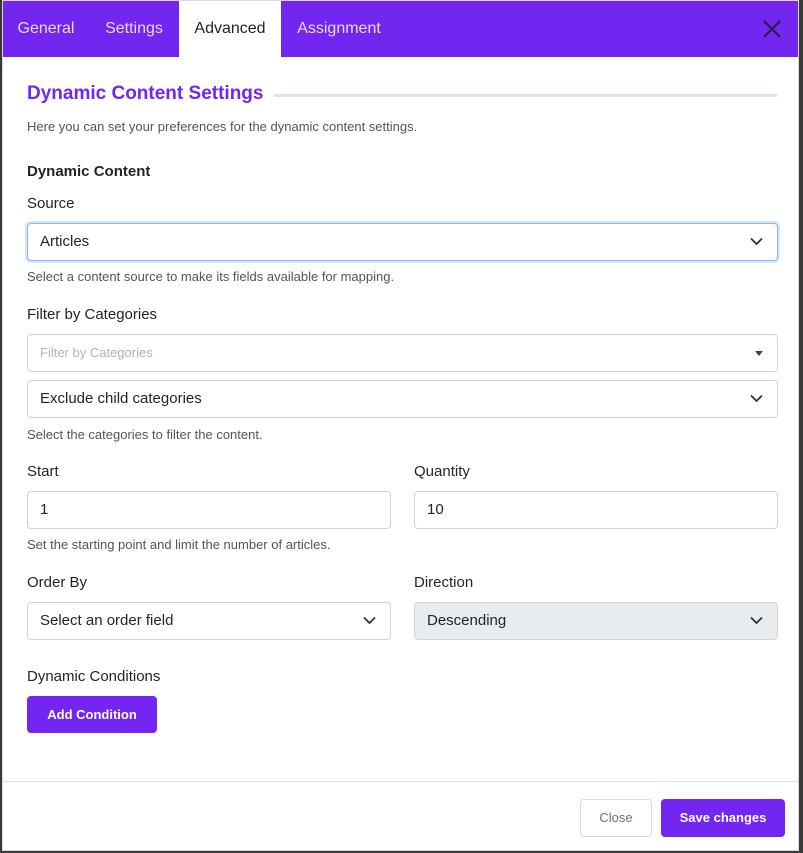 The height and width of the screenshot is (853, 803). Describe the element at coordinates (435, 509) in the screenshot. I see `quantity-value: 10` at that location.